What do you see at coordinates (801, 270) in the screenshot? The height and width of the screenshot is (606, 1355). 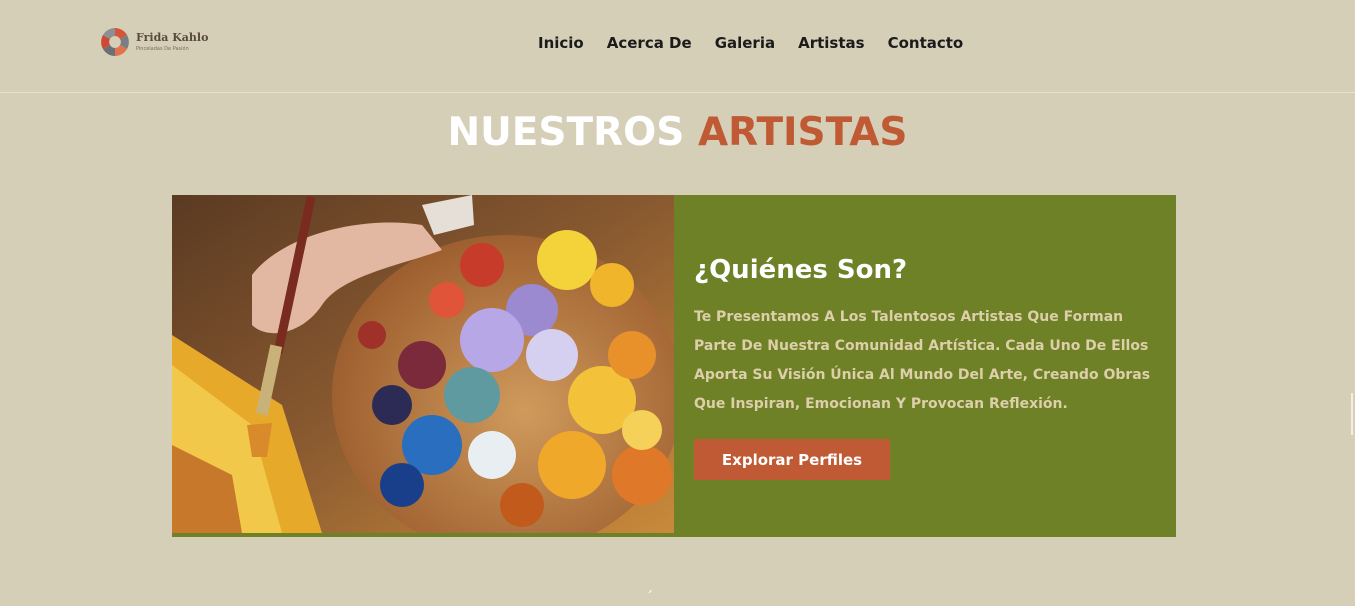 I see `card-heading: ¿Quiénes Son?` at bounding box center [801, 270].